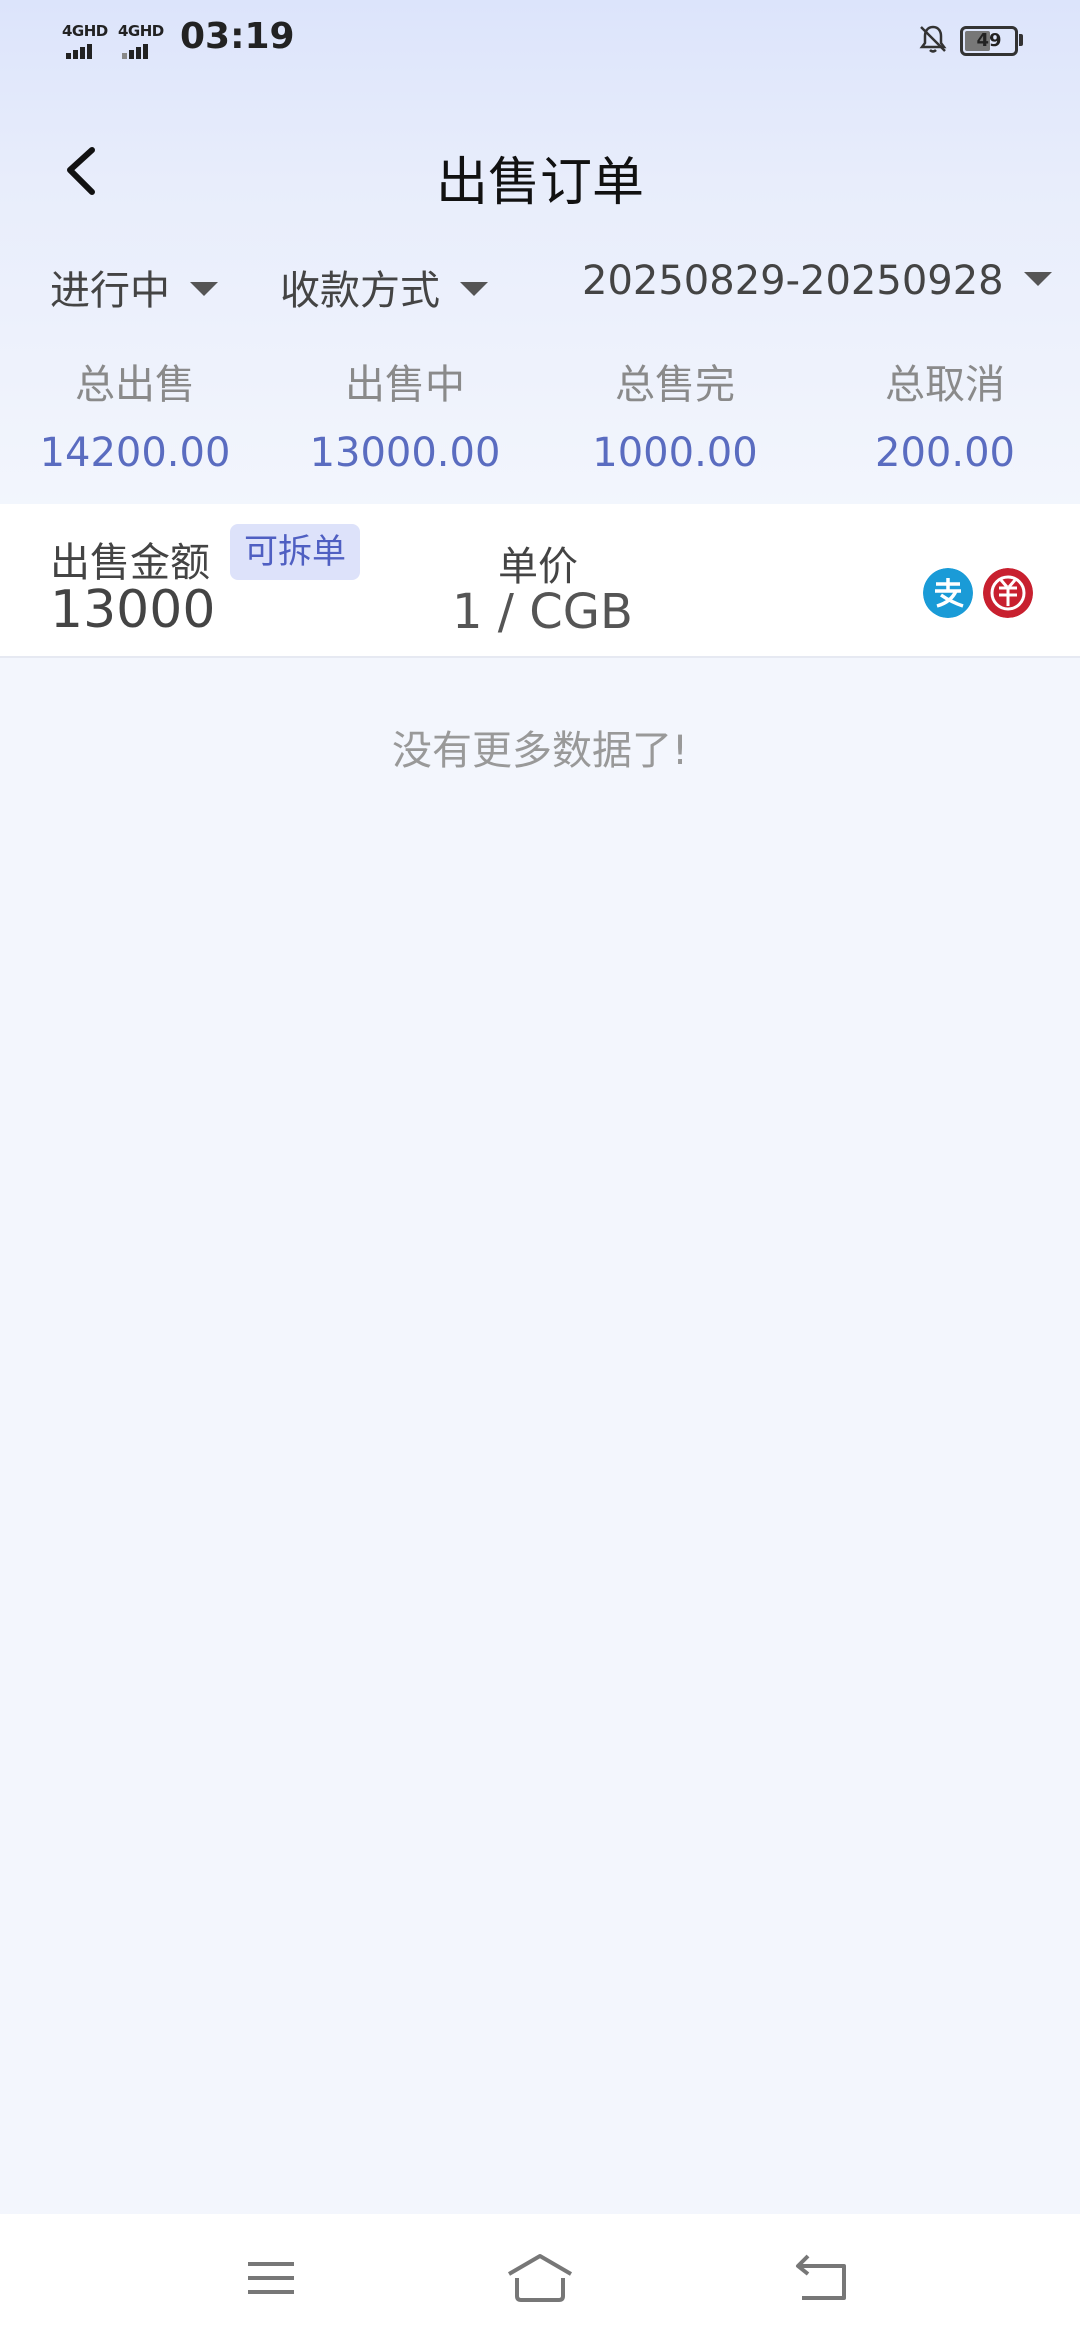 This screenshot has height=2340, width=1080. What do you see at coordinates (135, 453) in the screenshot?
I see `stat-total-sold-value: 14200.00` at bounding box center [135, 453].